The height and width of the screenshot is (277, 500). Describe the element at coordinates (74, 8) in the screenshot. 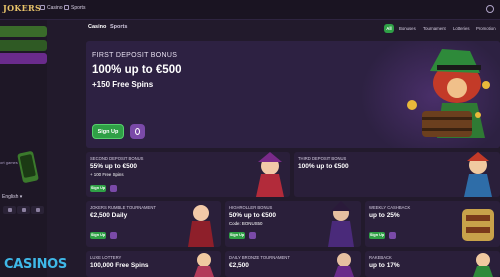

I see `nav-sports: Sports` at that location.